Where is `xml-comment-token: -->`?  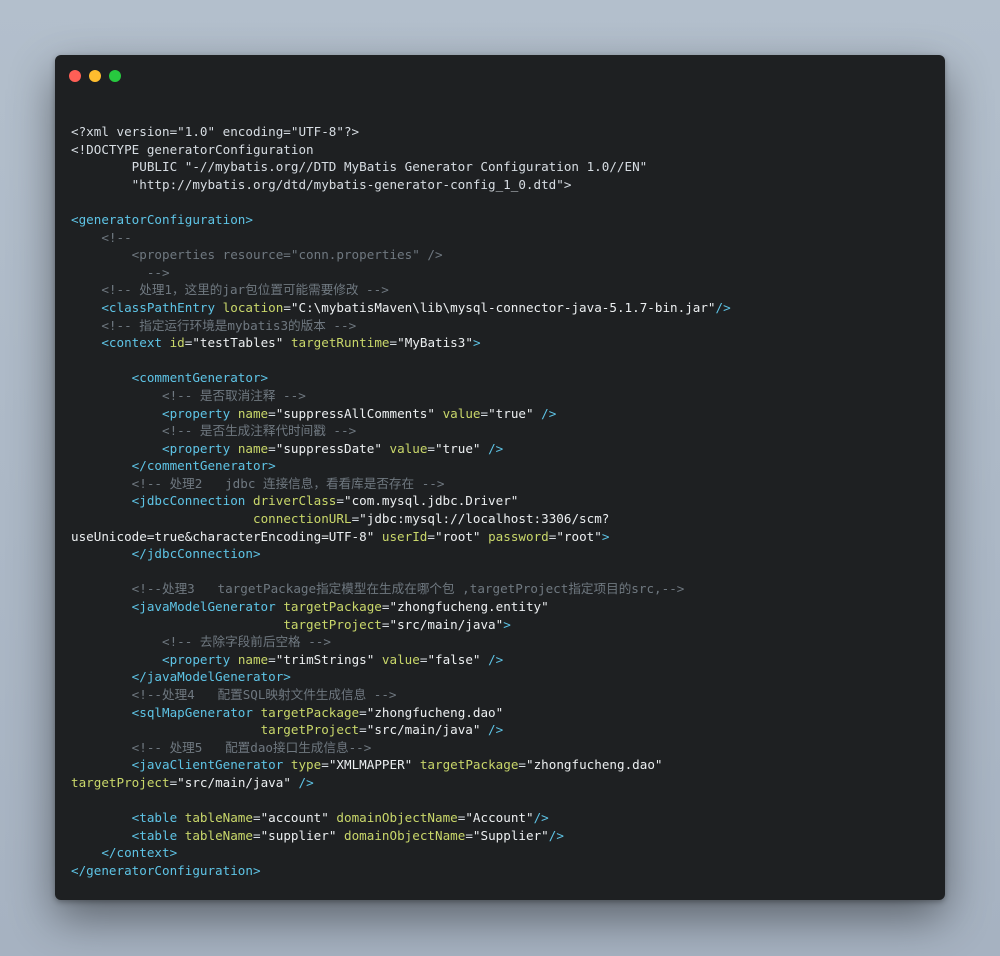 xml-comment-token: --> is located at coordinates (120, 272).